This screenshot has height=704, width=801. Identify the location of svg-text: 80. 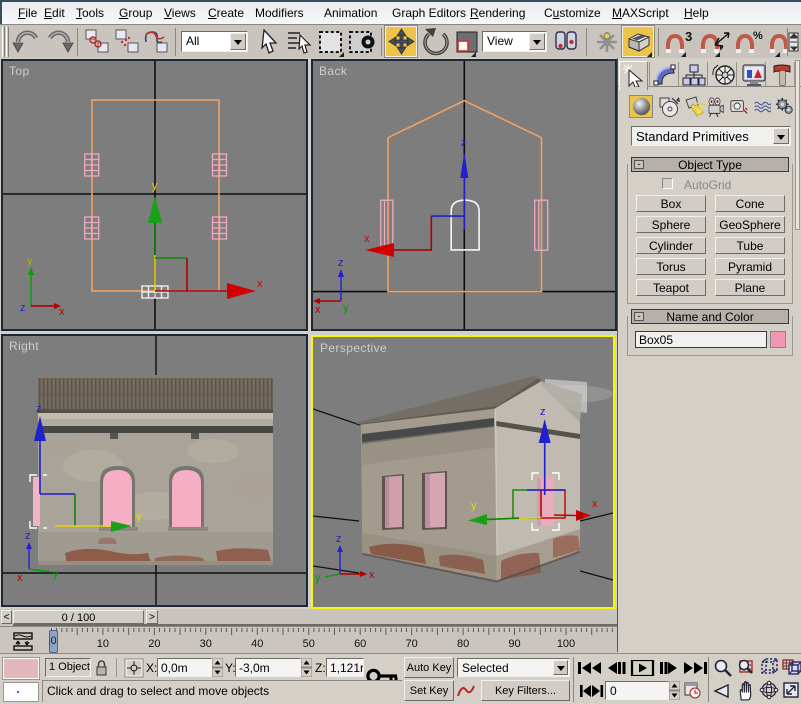
(463, 644).